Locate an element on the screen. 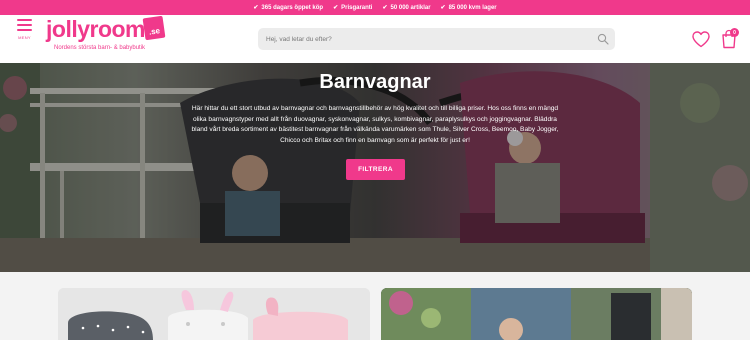 The image size is (750, 340). usp-item: ✔ Prisgaranti is located at coordinates (353, 8).